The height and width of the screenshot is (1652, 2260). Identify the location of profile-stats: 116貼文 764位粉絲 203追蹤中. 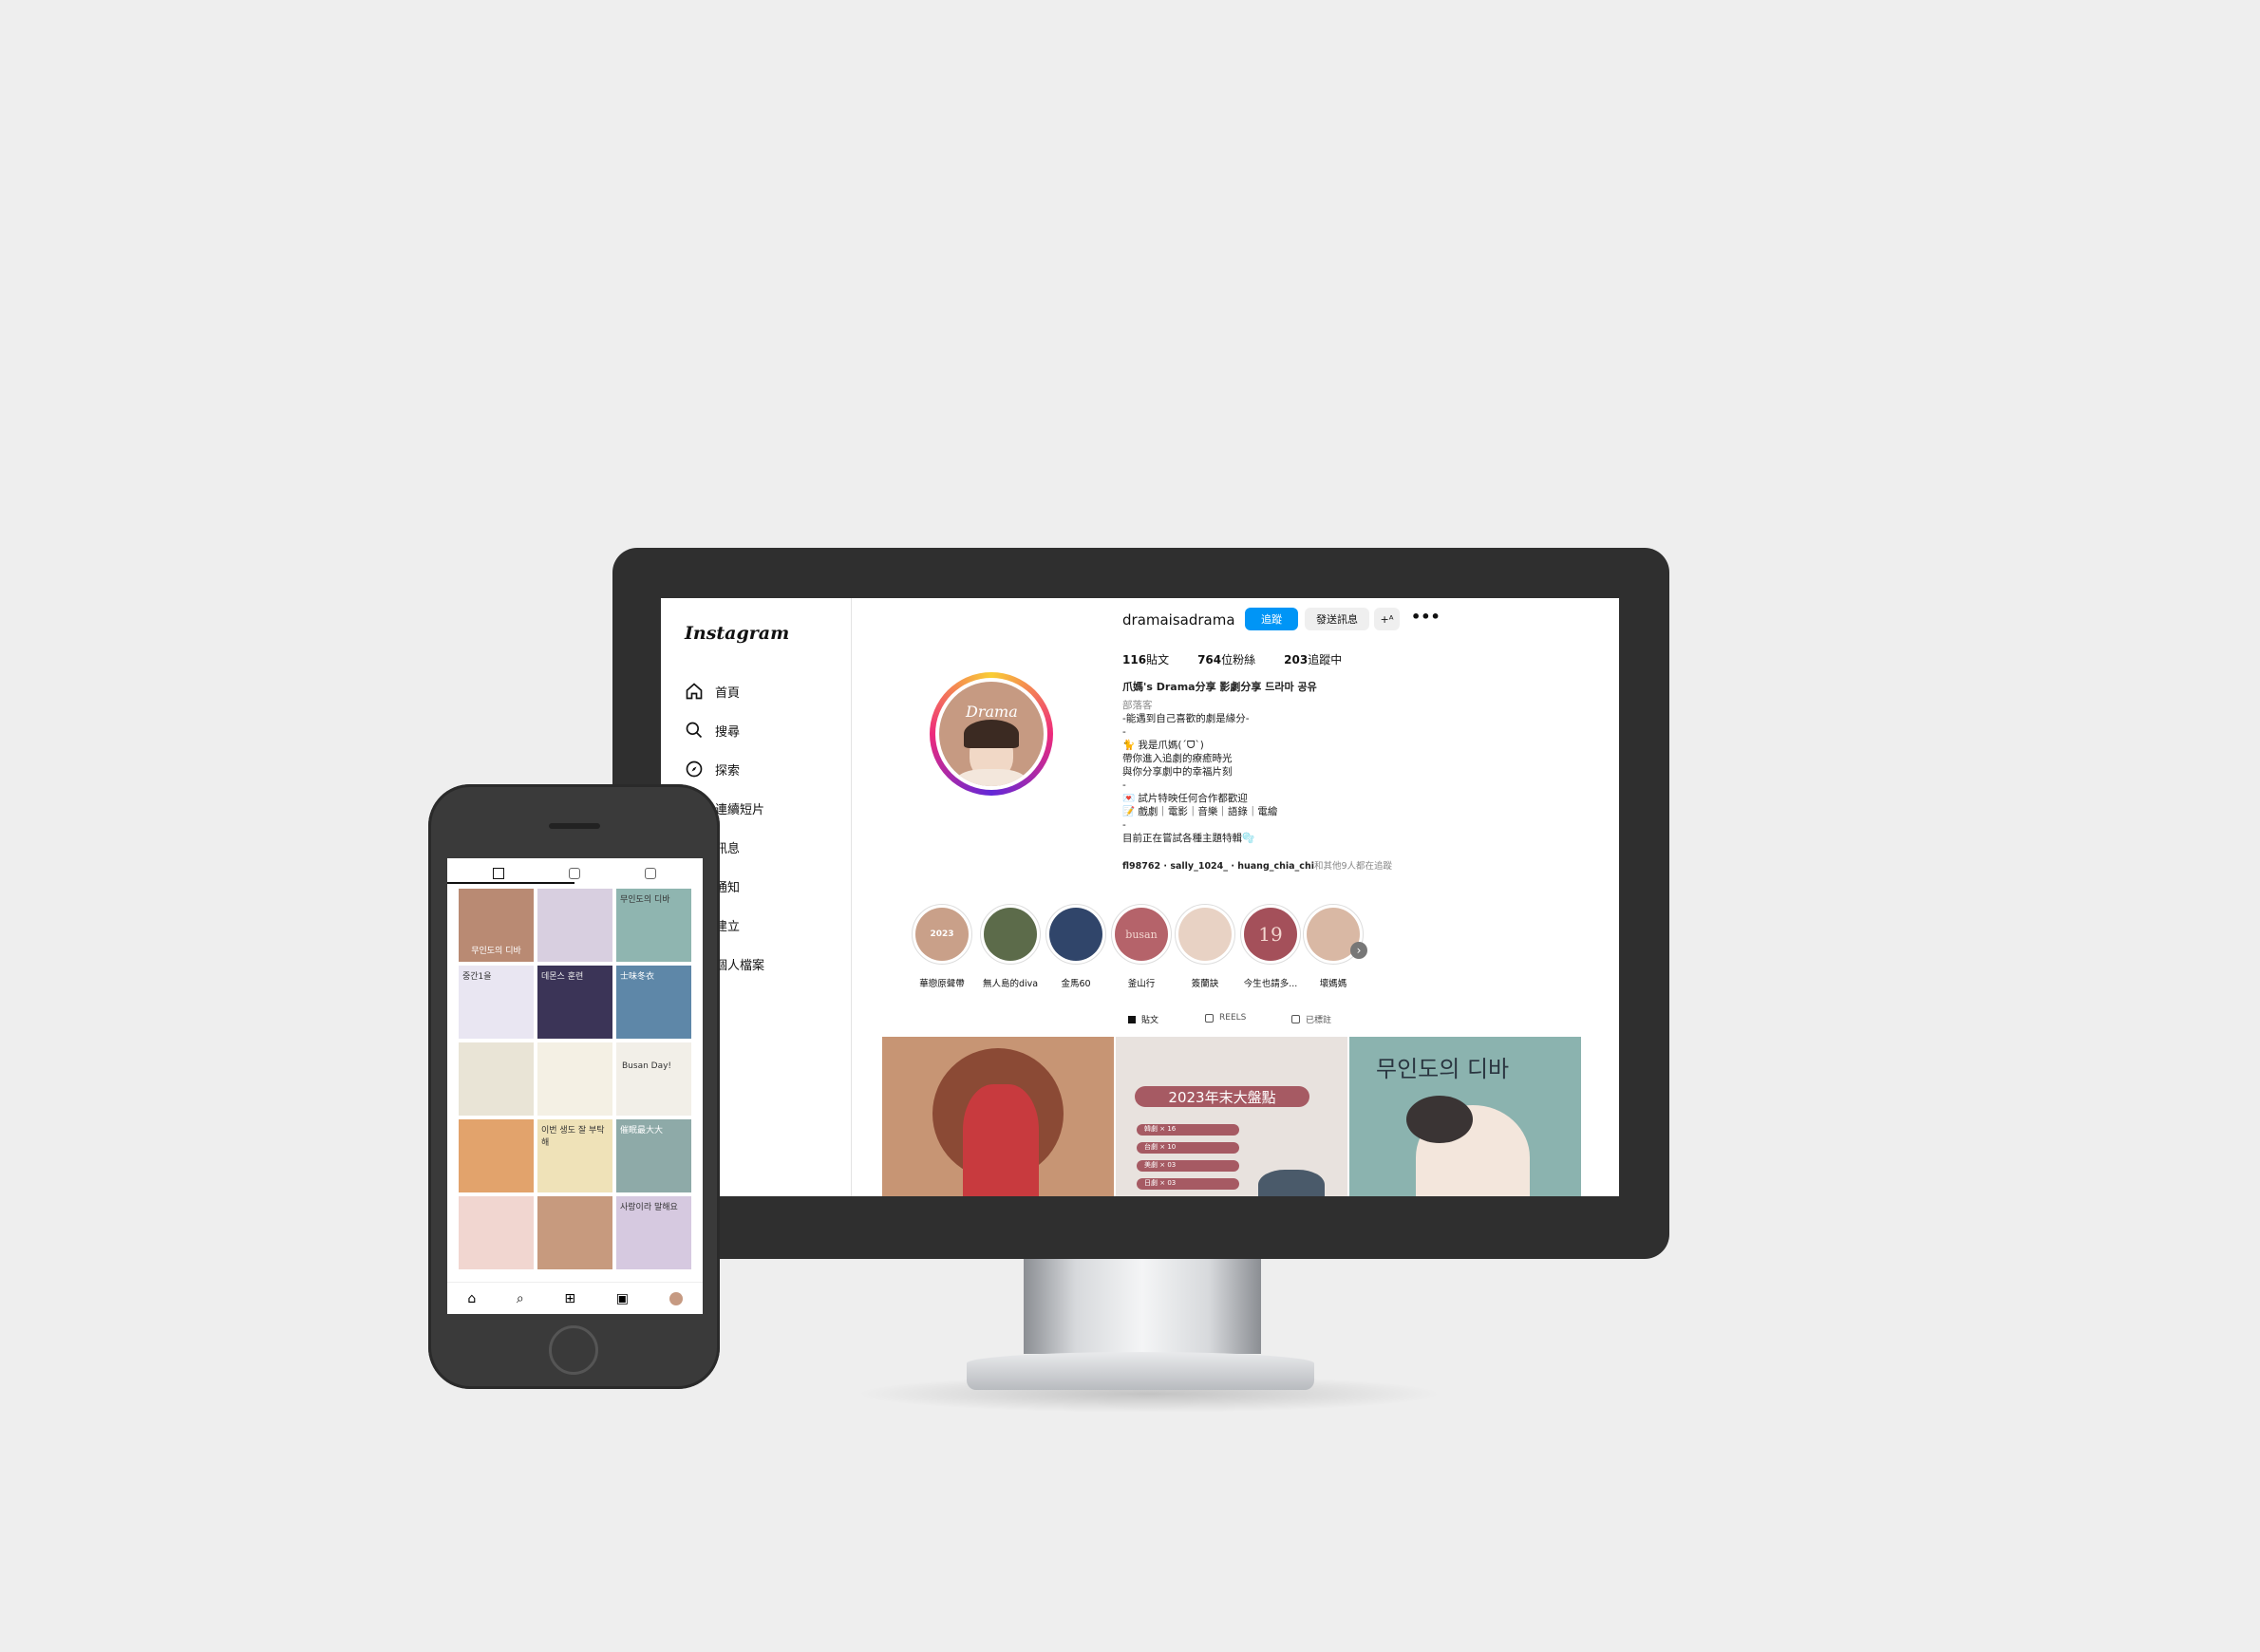
(1232, 659).